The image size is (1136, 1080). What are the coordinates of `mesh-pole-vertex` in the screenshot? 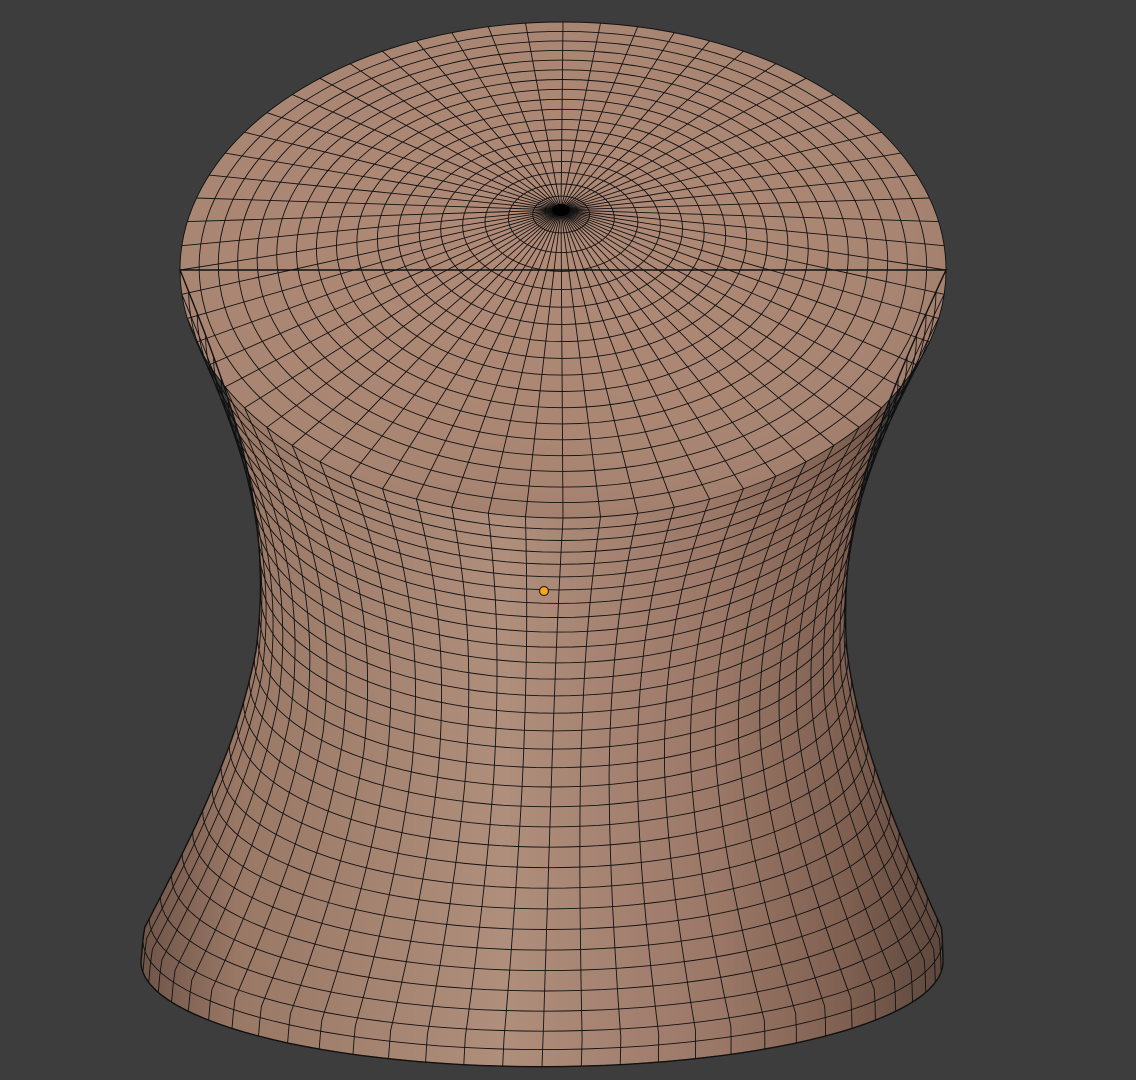 It's located at (561, 210).